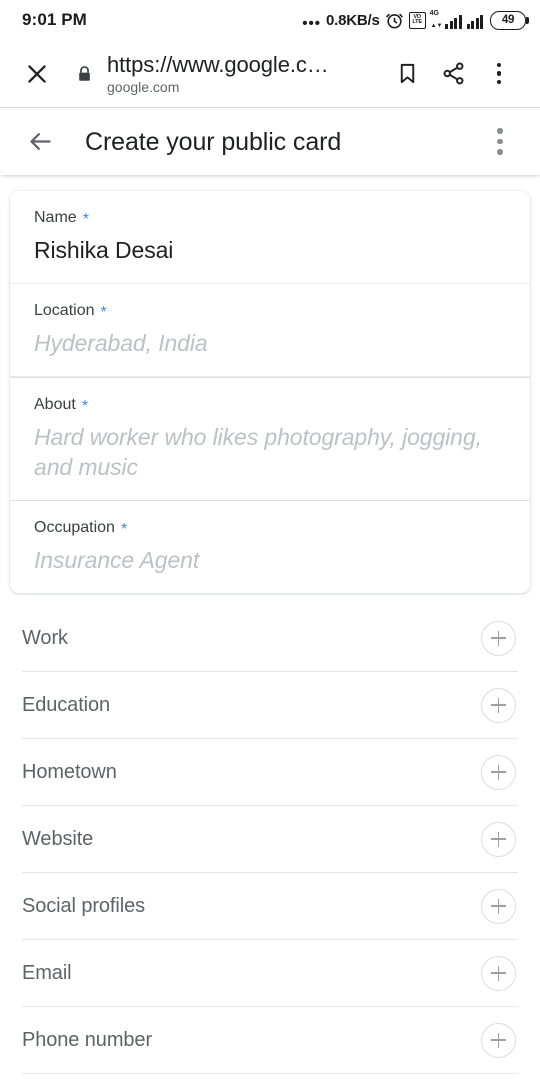 The height and width of the screenshot is (1080, 540). I want to click on field-location-label: Location *, so click(270, 311).